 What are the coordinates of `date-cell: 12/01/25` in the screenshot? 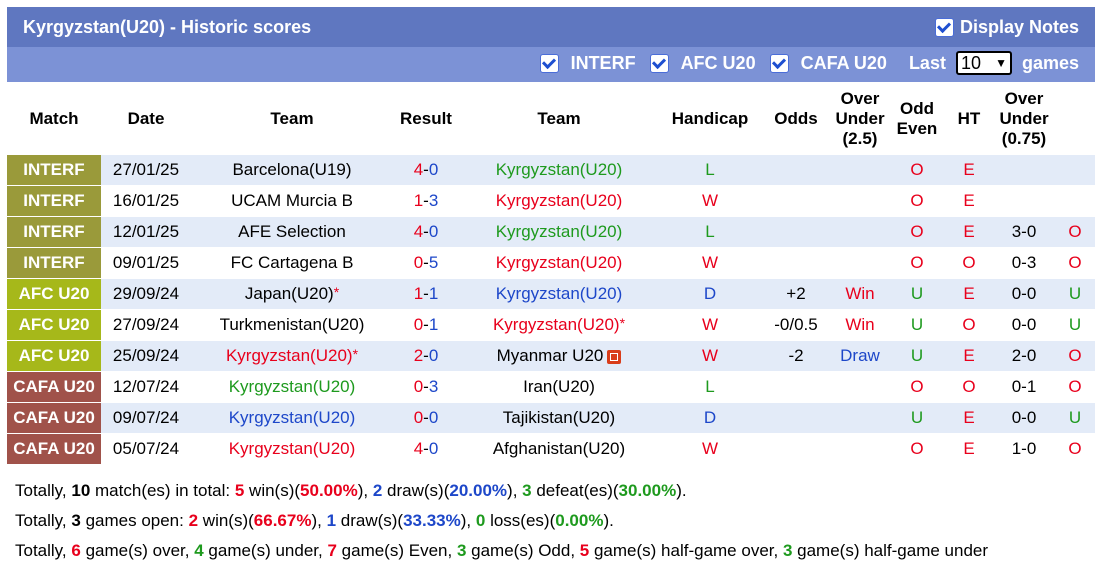 It's located at (146, 232).